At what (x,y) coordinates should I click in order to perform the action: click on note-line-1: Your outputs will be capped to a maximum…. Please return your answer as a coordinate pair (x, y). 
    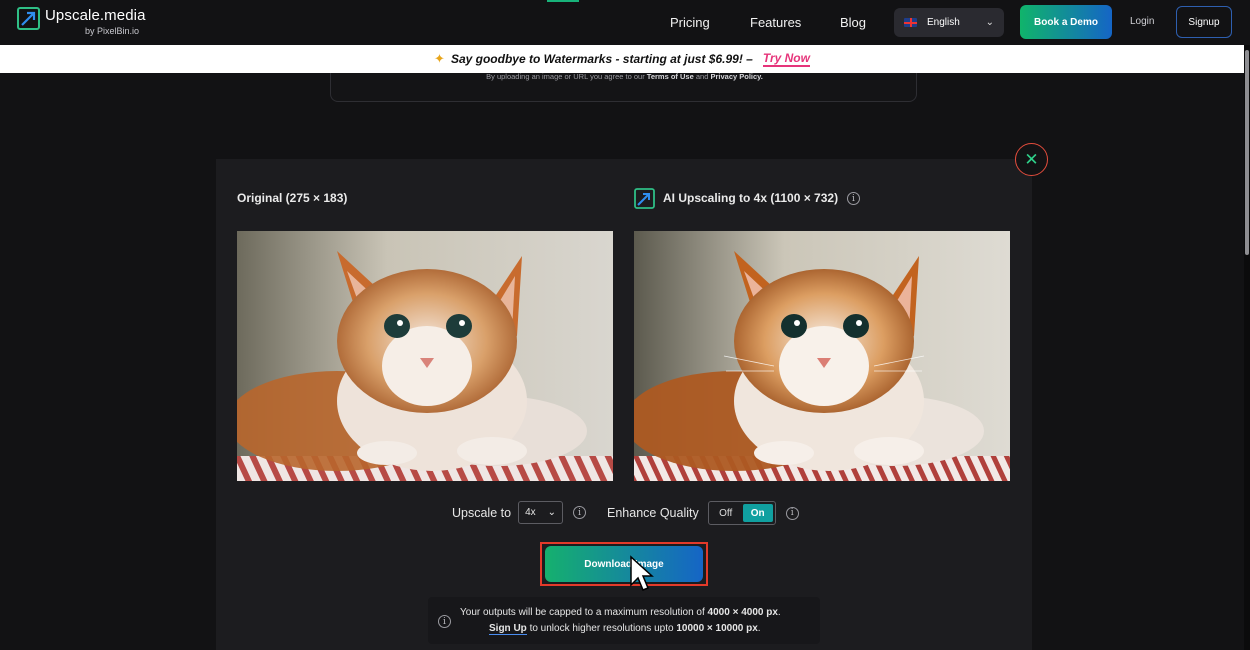
    Looking at the image, I should click on (620, 612).